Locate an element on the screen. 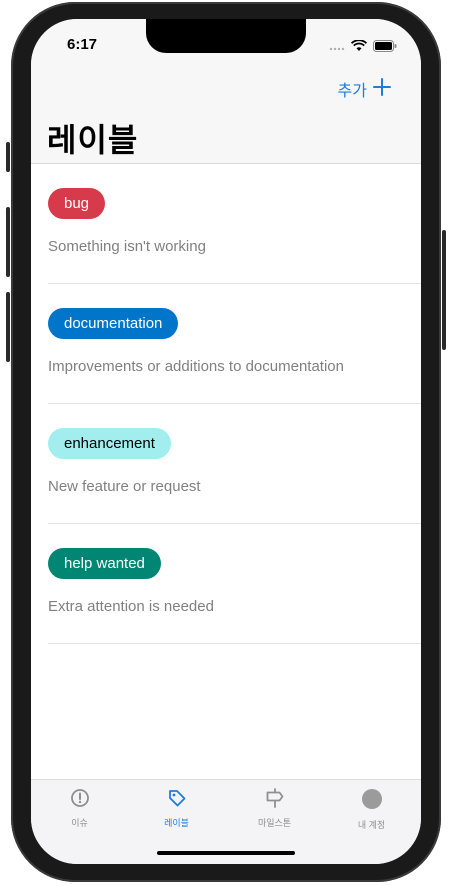  label-description: Extra attention is needed is located at coordinates (131, 606).